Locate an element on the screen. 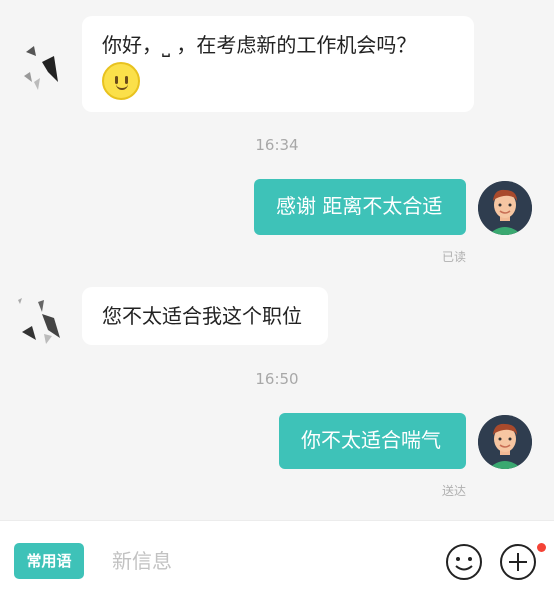 This screenshot has width=554, height=596. message-input is located at coordinates (262, 561).